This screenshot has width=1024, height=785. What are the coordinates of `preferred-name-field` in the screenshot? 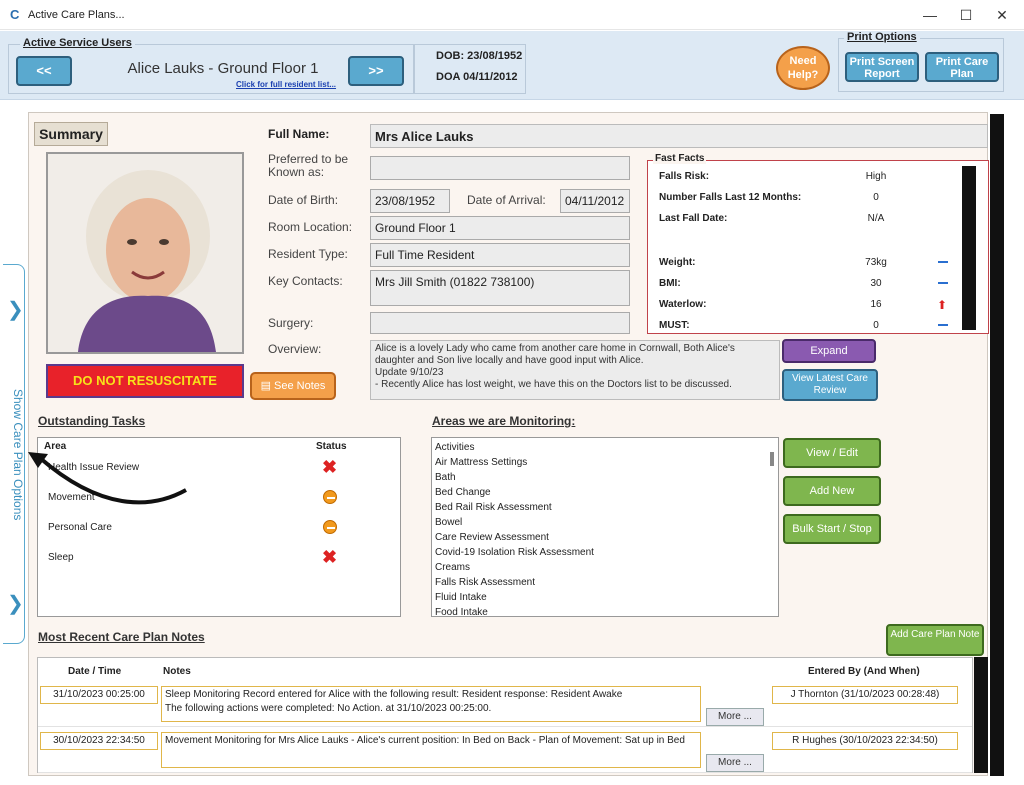 It's located at (500, 168).